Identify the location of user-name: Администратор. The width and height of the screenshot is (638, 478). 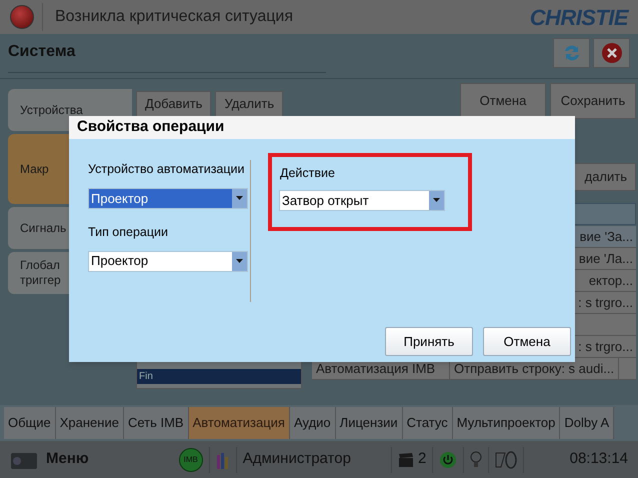
(296, 459).